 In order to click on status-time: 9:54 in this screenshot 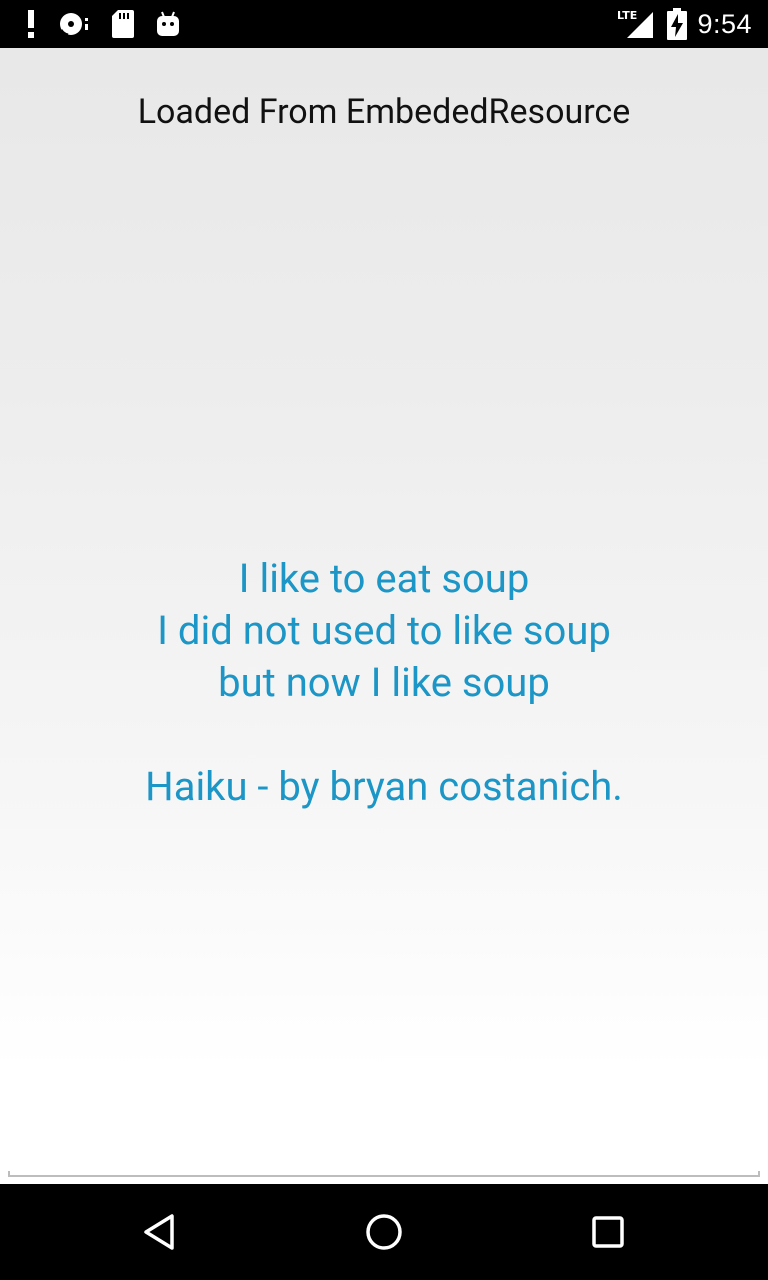, I will do `click(724, 23)`.